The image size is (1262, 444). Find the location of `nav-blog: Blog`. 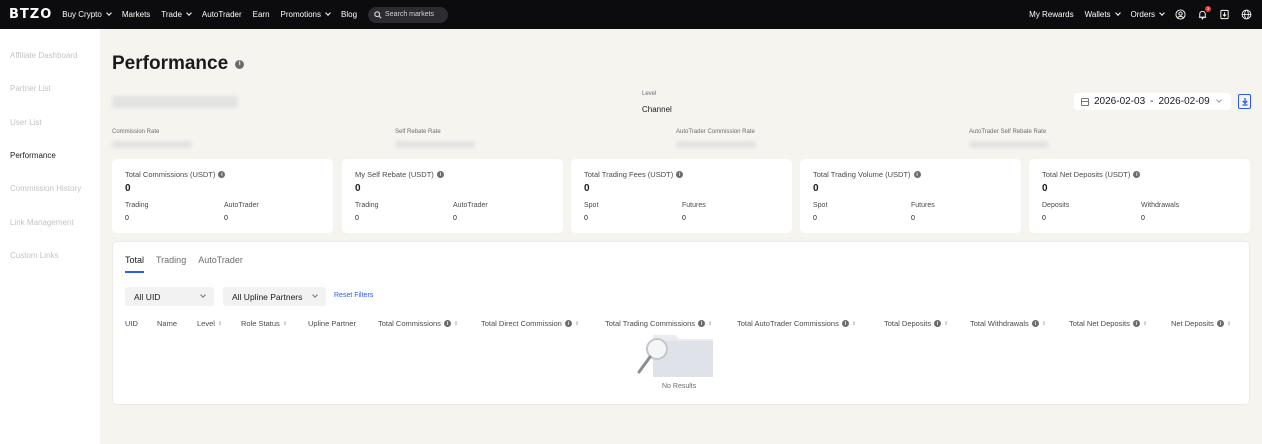

nav-blog: Blog is located at coordinates (349, 14).